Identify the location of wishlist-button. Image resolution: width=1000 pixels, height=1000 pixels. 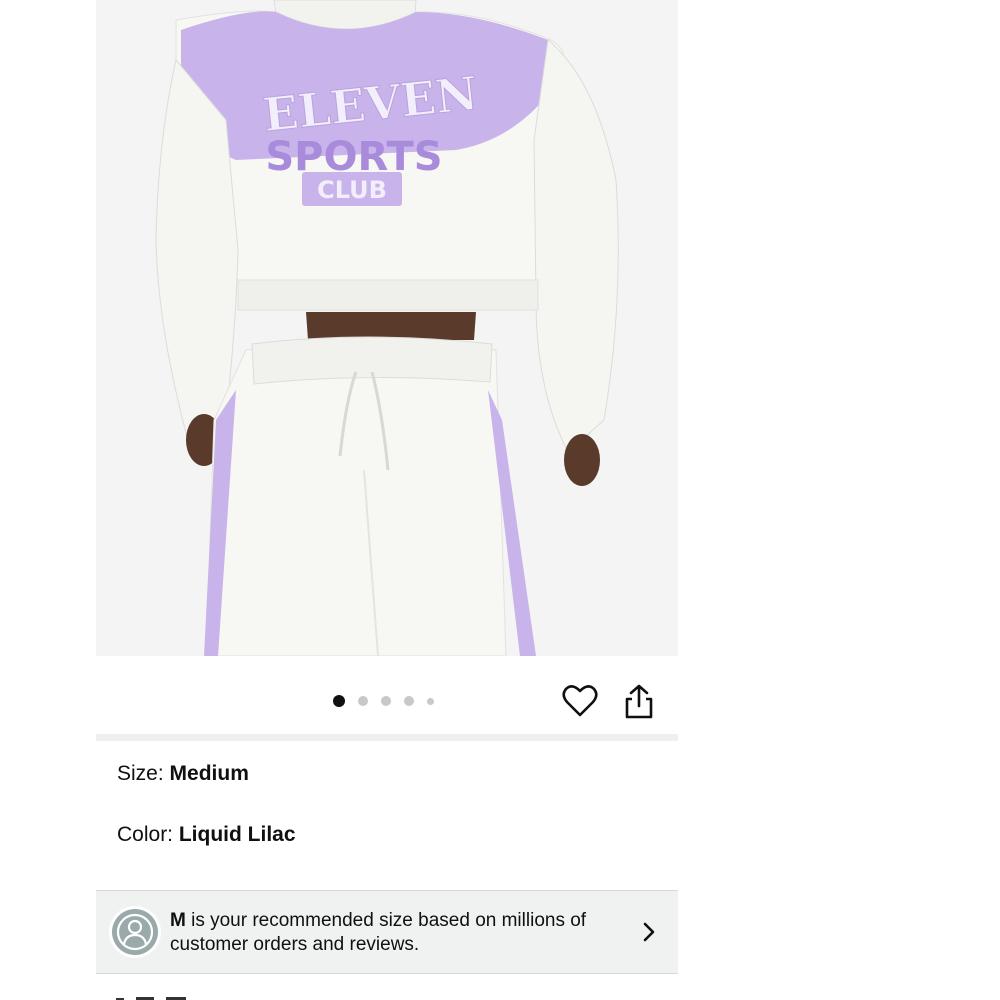
(580, 701).